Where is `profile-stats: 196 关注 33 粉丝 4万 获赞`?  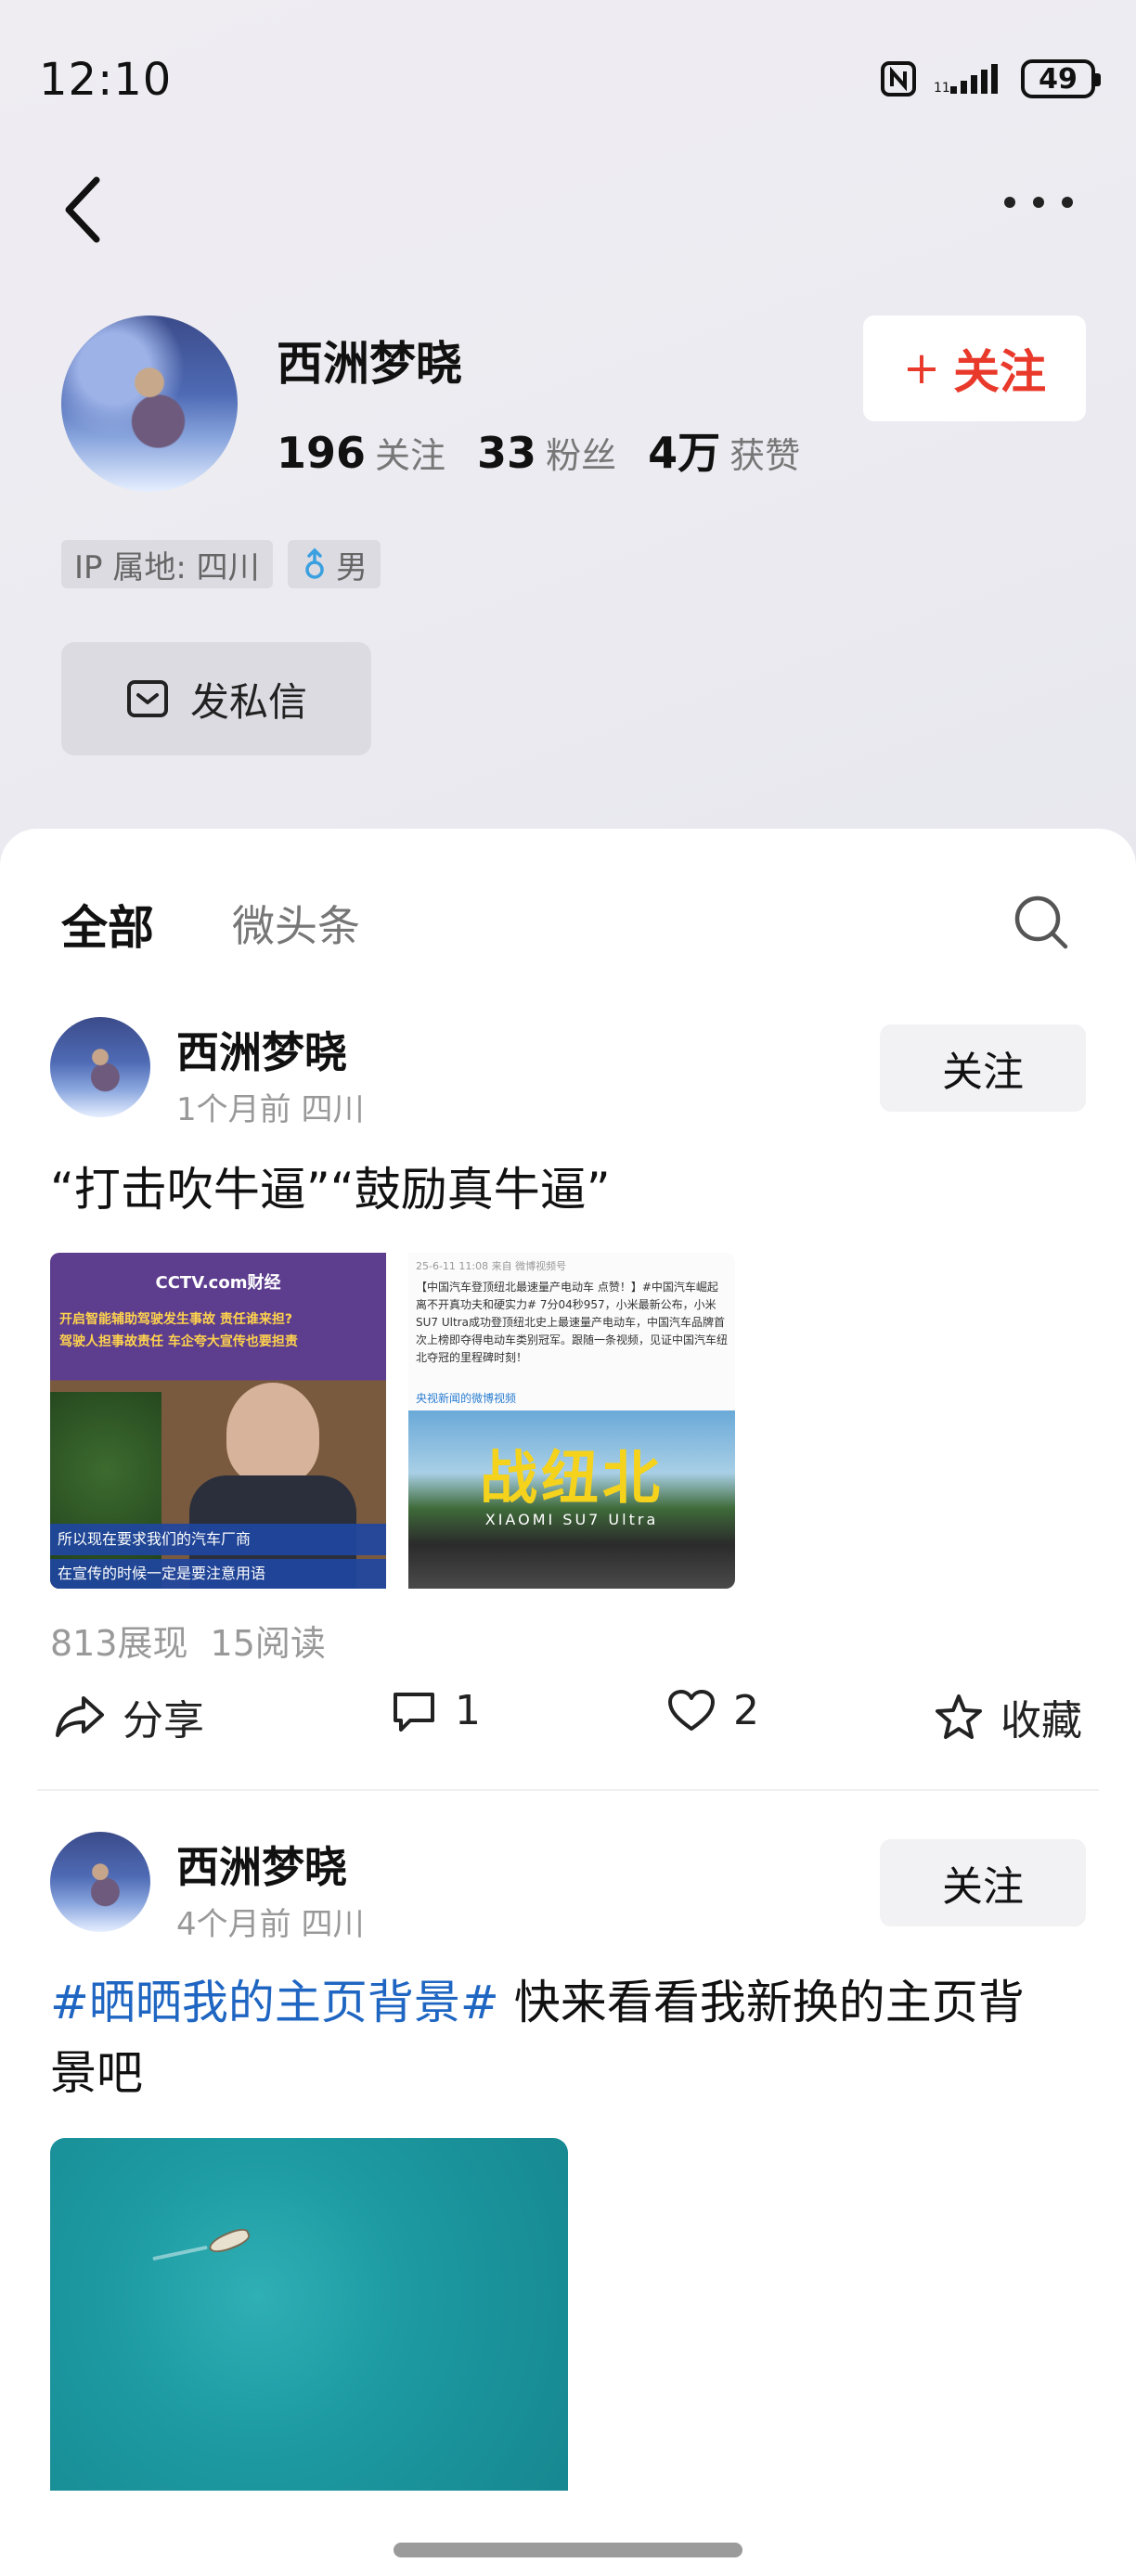 profile-stats: 196 关注 33 粉丝 4万 获赞 is located at coordinates (538, 450).